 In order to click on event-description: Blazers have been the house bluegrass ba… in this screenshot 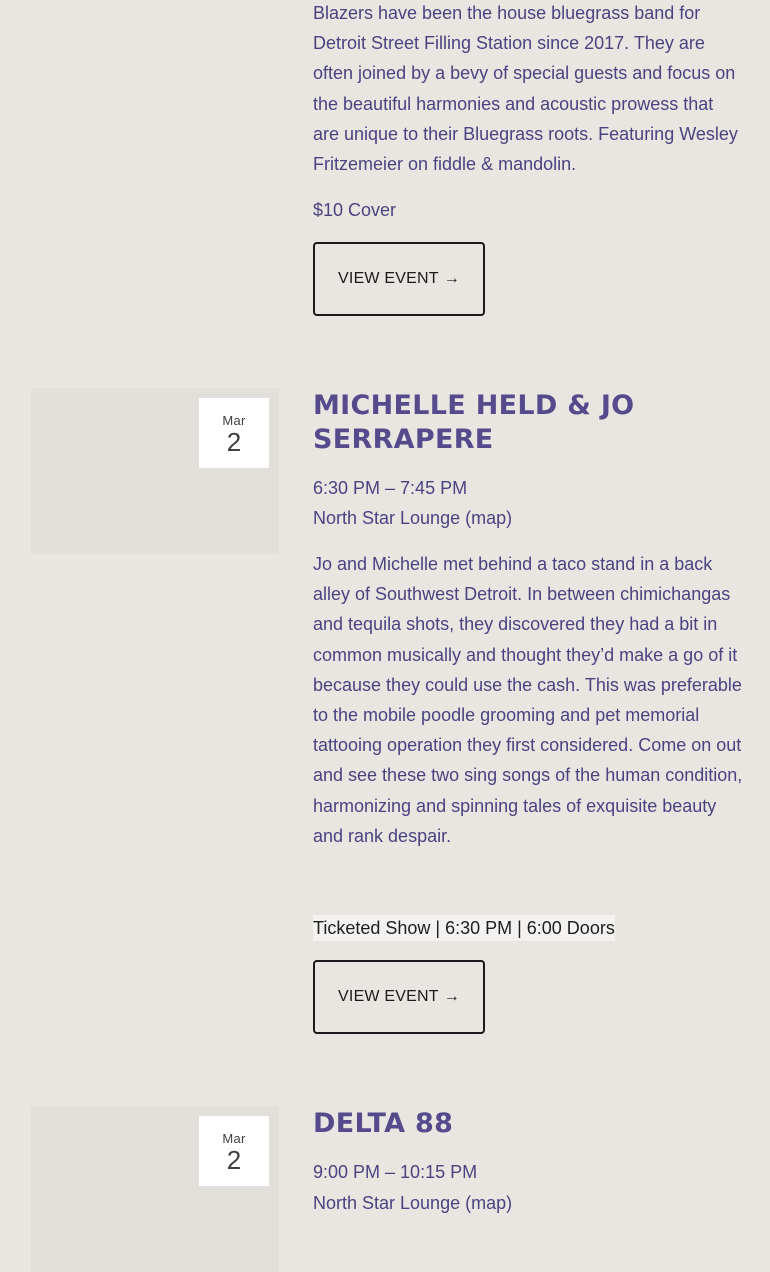, I will do `click(525, 89)`.